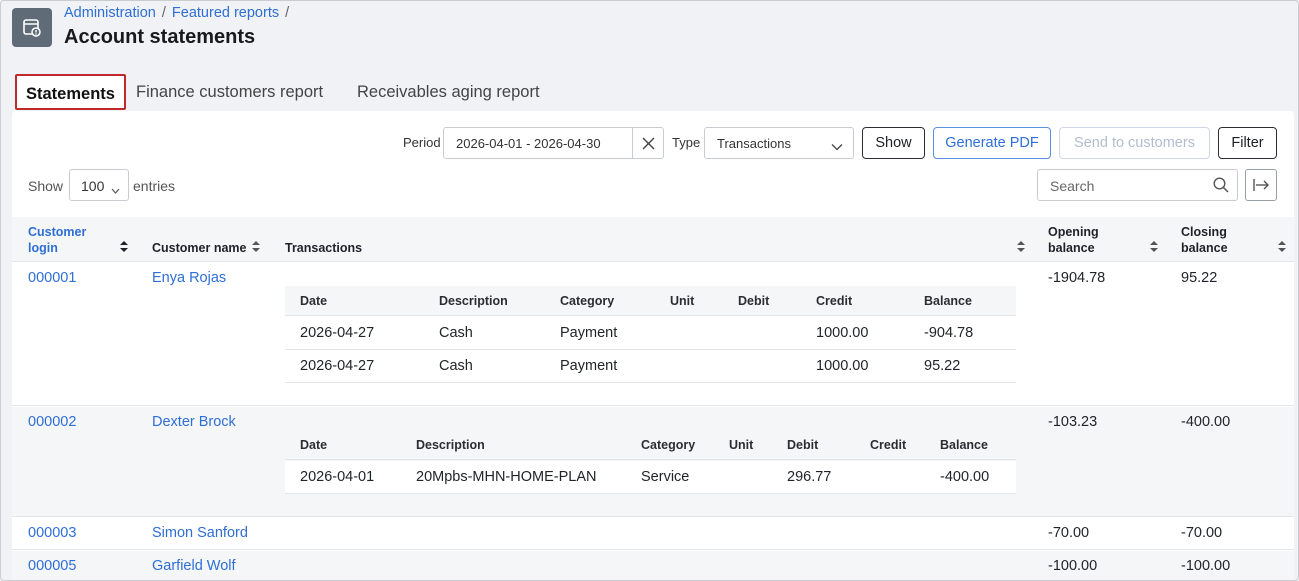  Describe the element at coordinates (650, 366) in the screenshot. I see `transaction-row: 2026-04-27 Cash Payment 1000.00 95.22` at that location.